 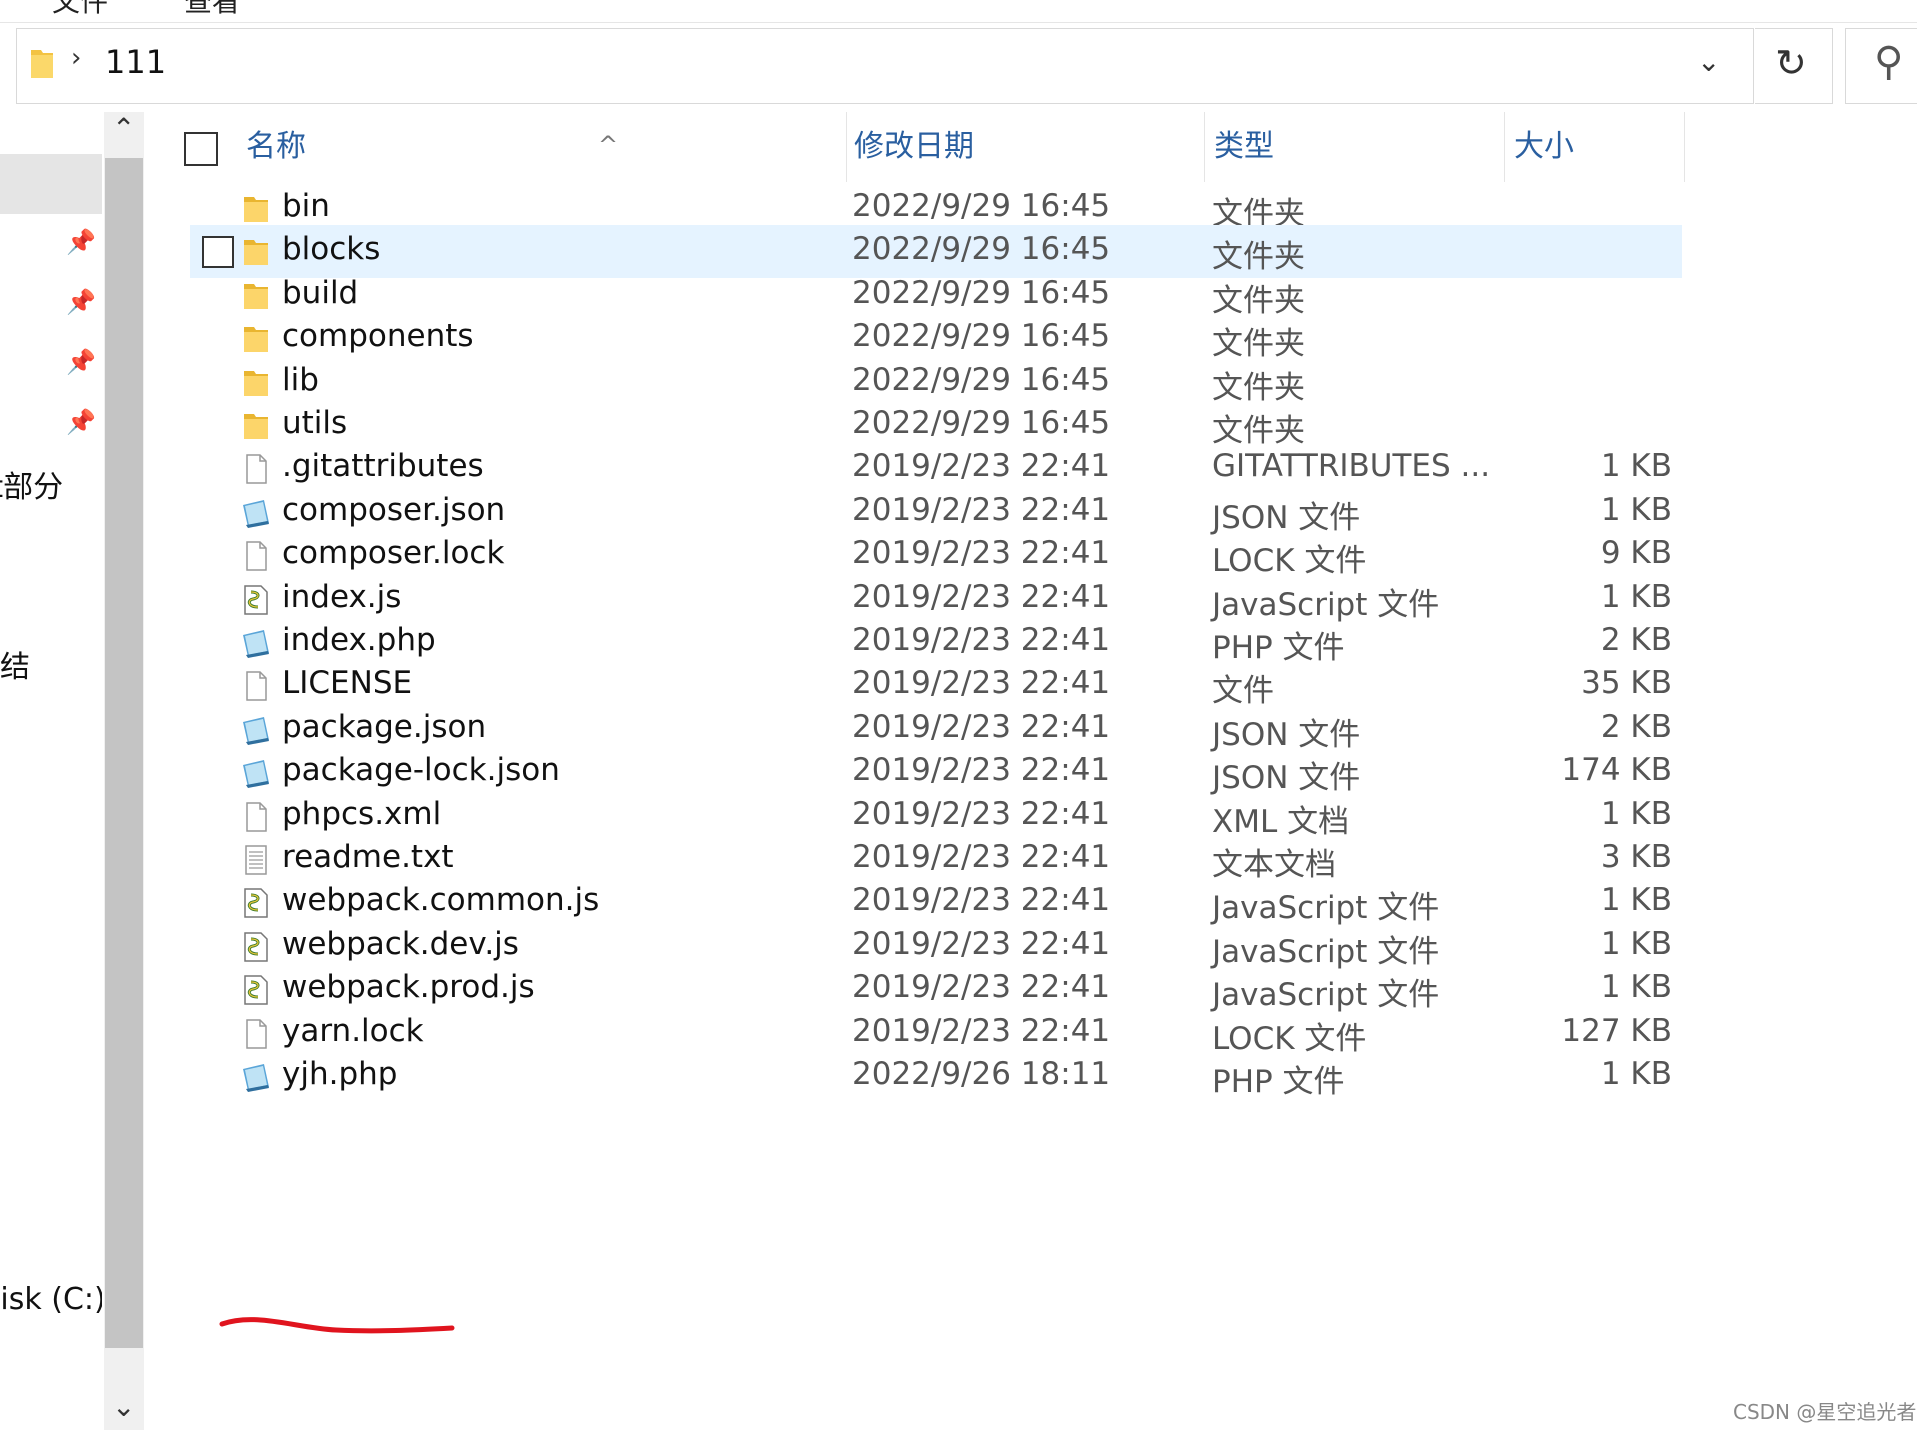 What do you see at coordinates (394, 509) in the screenshot?
I see `file-name: composer.json` at bounding box center [394, 509].